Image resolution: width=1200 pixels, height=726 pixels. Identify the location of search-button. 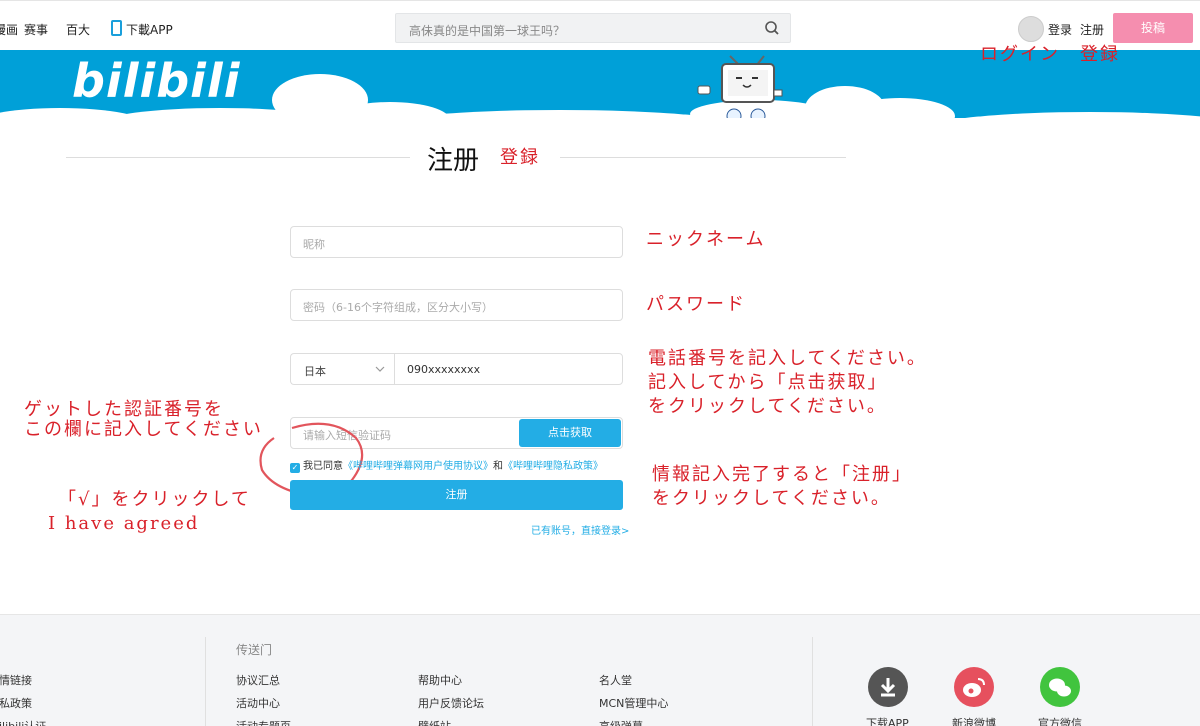
(772, 28).